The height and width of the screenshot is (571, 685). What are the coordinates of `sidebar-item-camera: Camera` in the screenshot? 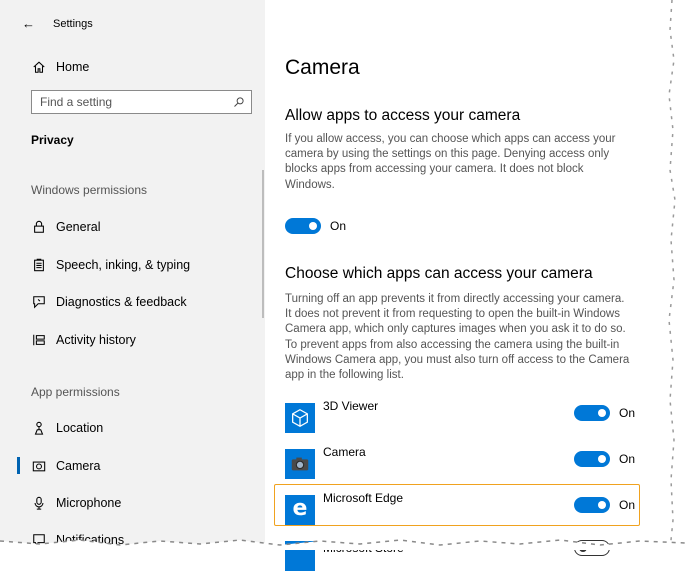 It's located at (65, 466).